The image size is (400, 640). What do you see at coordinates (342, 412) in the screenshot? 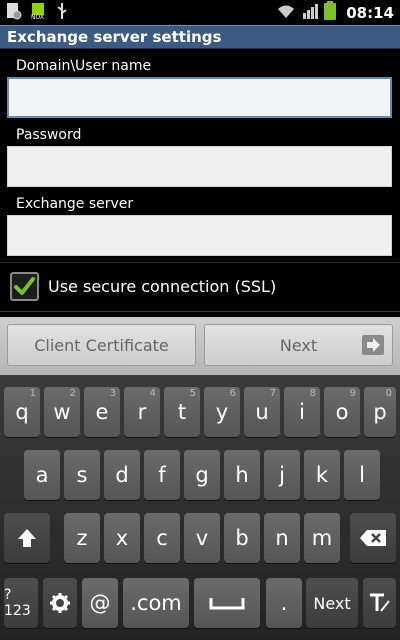
I see `key-o: 9o` at bounding box center [342, 412].